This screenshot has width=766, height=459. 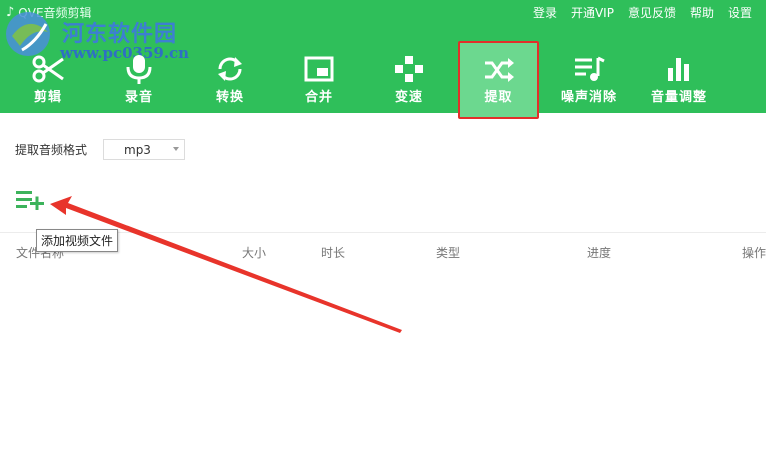 I want to click on chevron-down-icon, so click(x=176, y=149).